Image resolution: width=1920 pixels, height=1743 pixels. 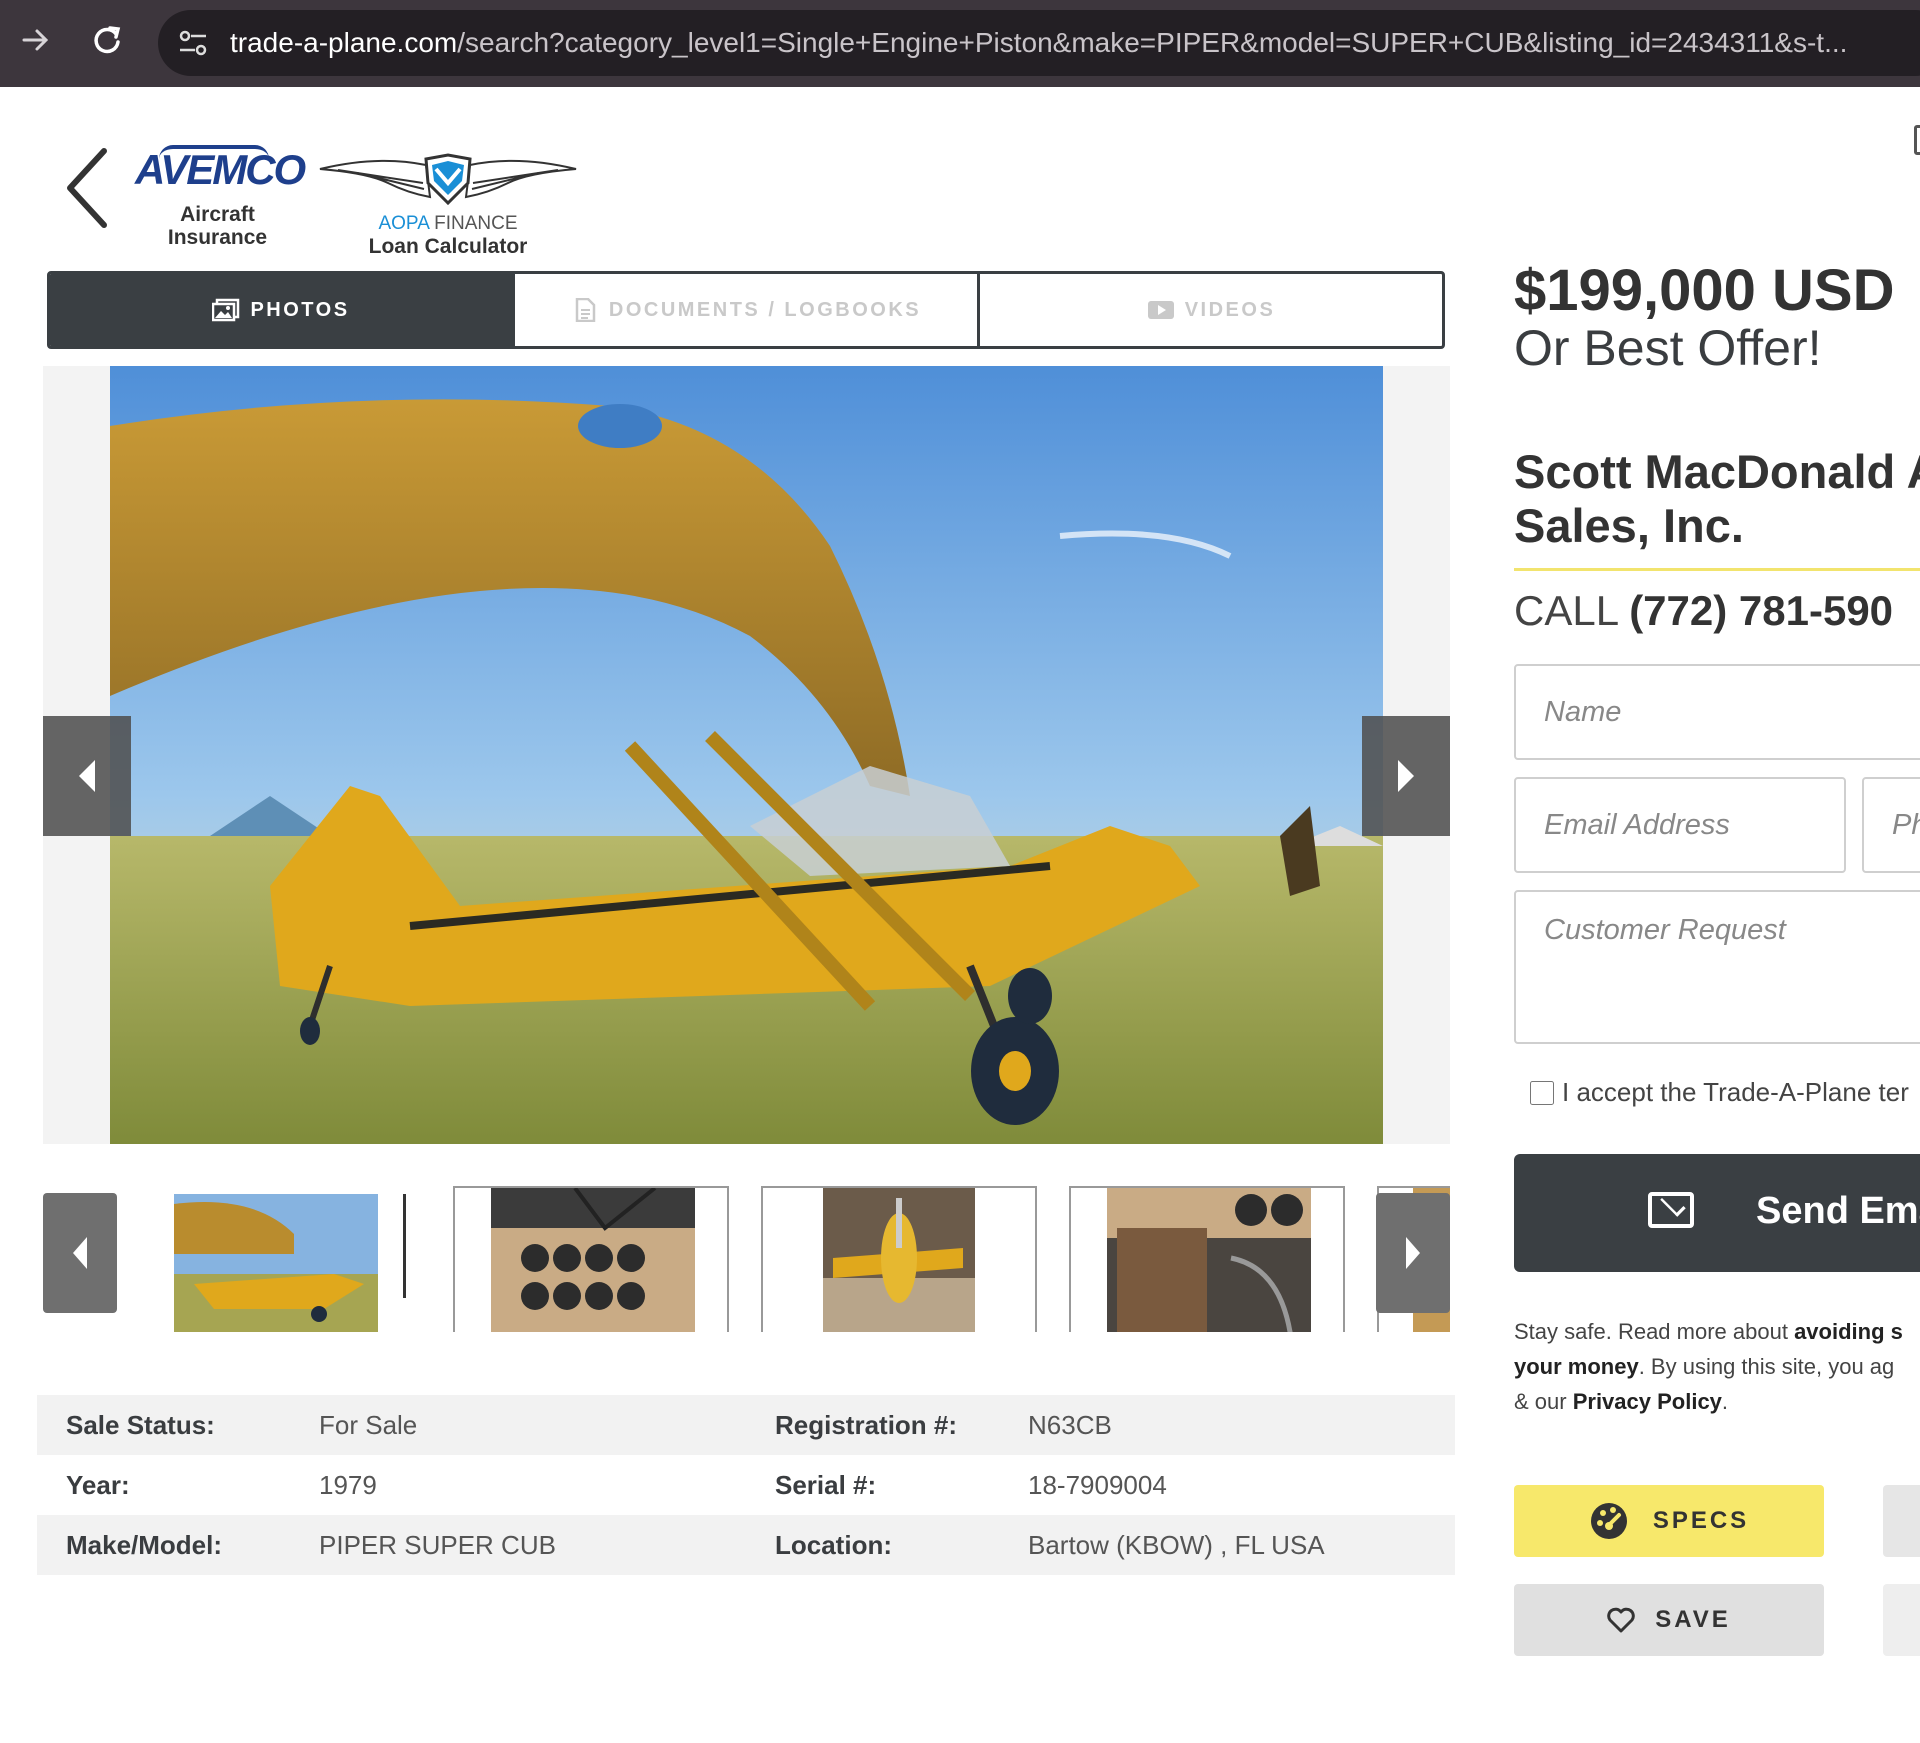 I want to click on year-value: 1979, so click(x=348, y=1484).